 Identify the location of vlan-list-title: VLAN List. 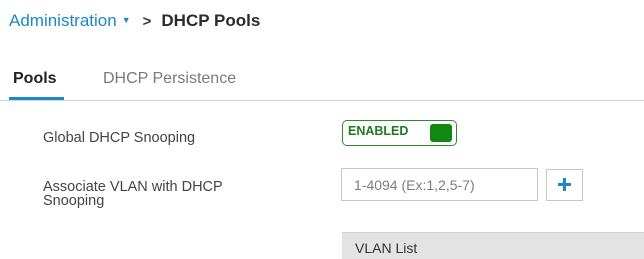
(386, 248).